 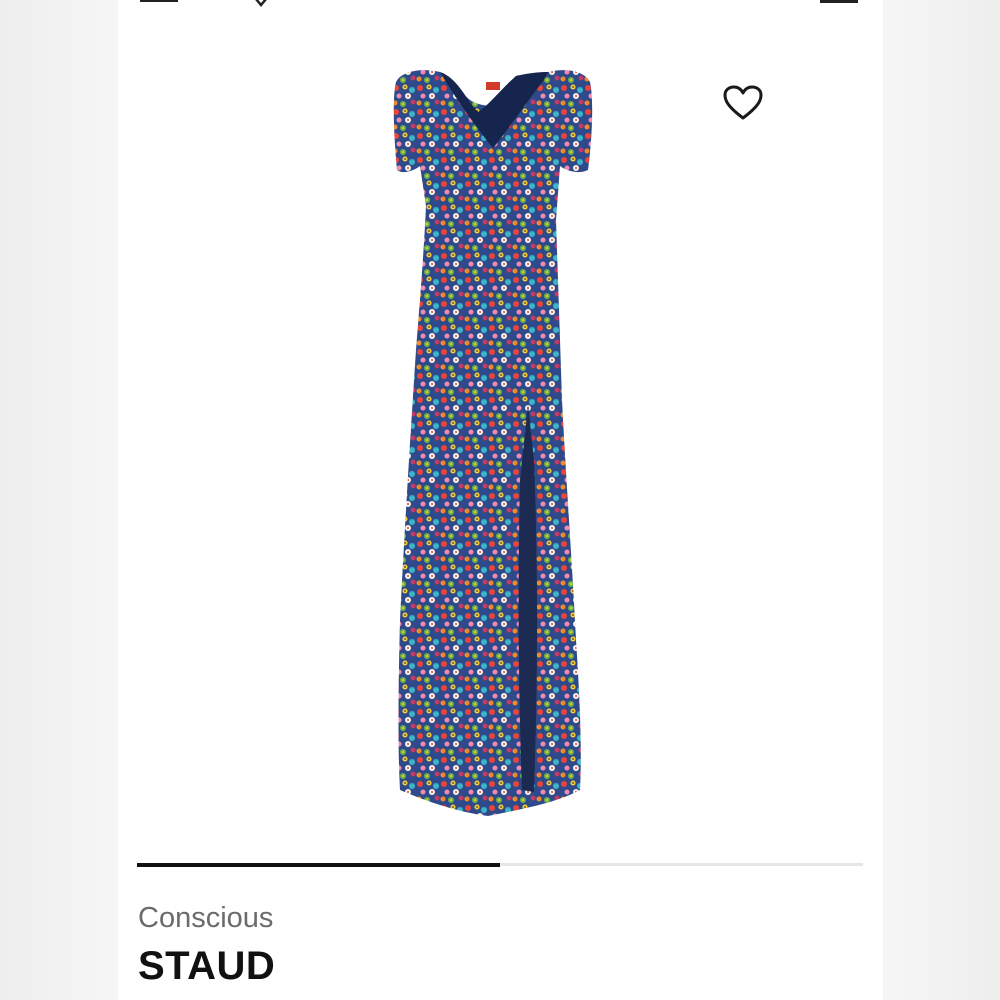 I want to click on chevron-icon, so click(x=261, y=3).